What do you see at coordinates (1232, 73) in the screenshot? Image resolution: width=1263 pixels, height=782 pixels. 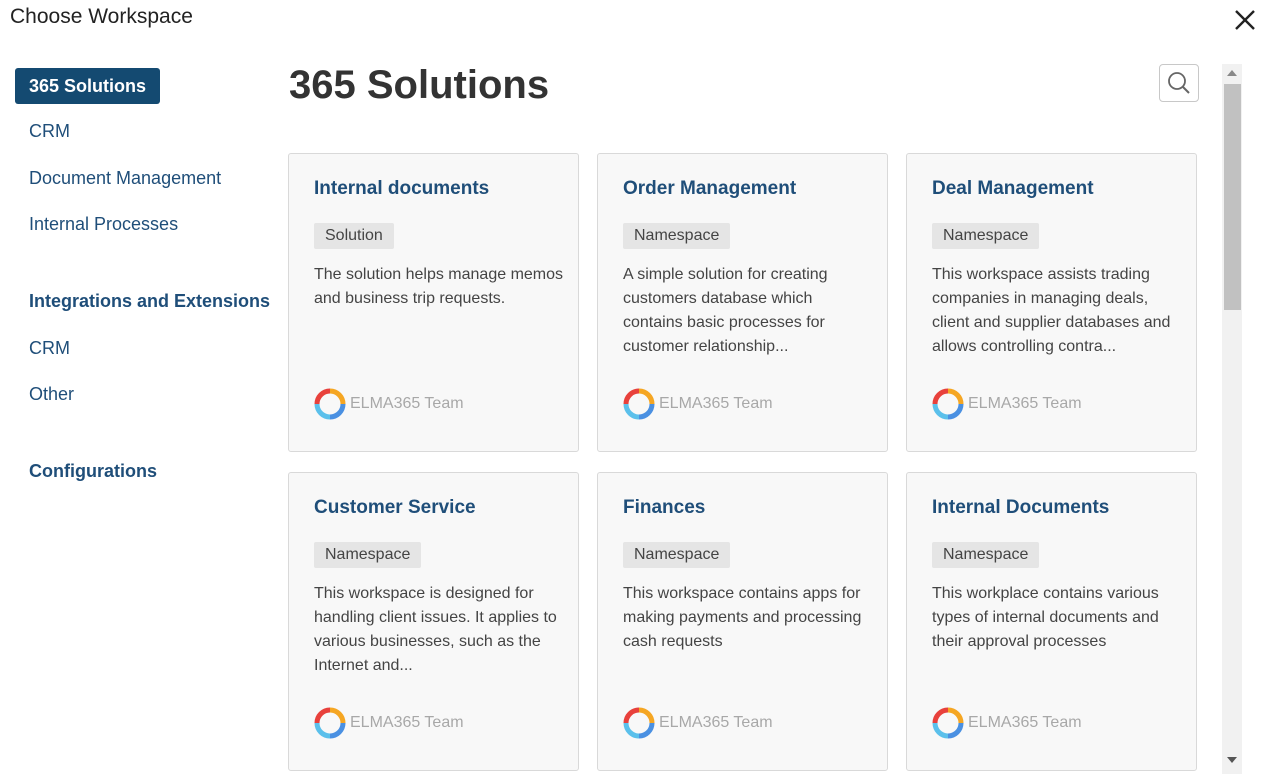 I see `scroll-up-icon` at bounding box center [1232, 73].